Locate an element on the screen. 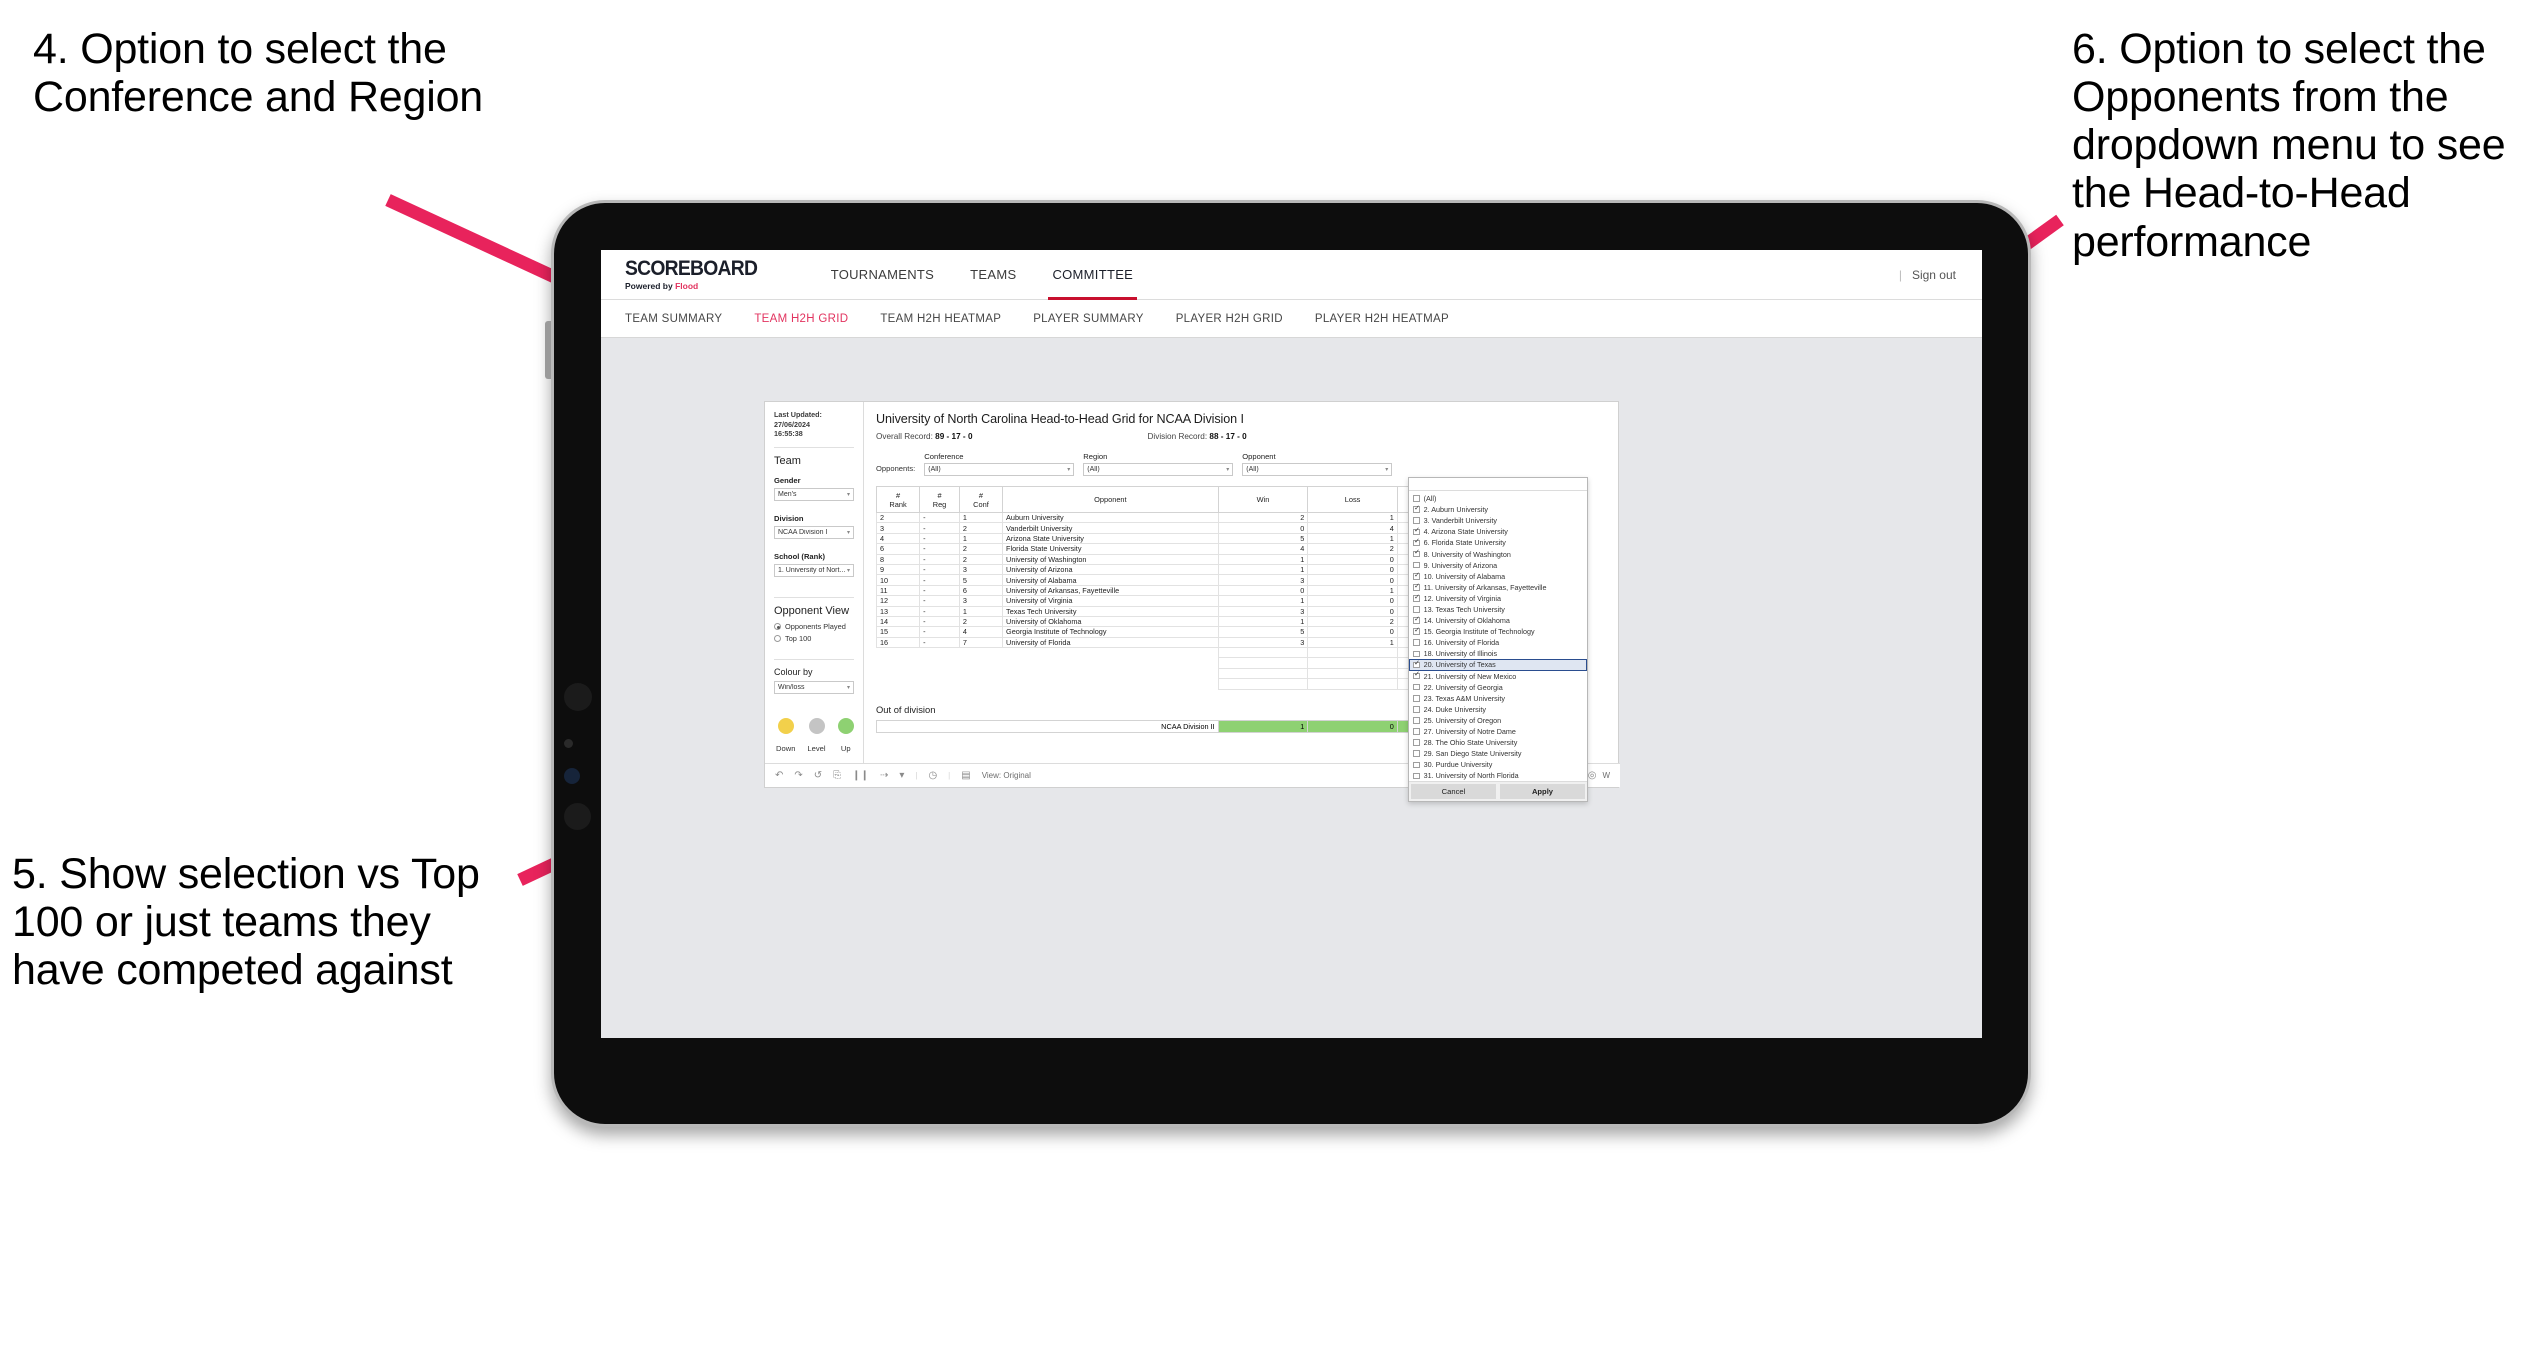 This screenshot has height=1363, width=2533. gender-select: Men's ▾ is located at coordinates (814, 495).